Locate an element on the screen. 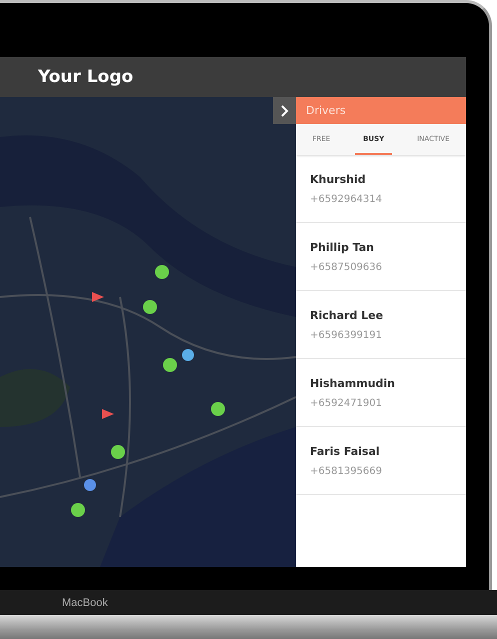 The width and height of the screenshot is (497, 639). driver-phone: +6581395669 is located at coordinates (346, 471).